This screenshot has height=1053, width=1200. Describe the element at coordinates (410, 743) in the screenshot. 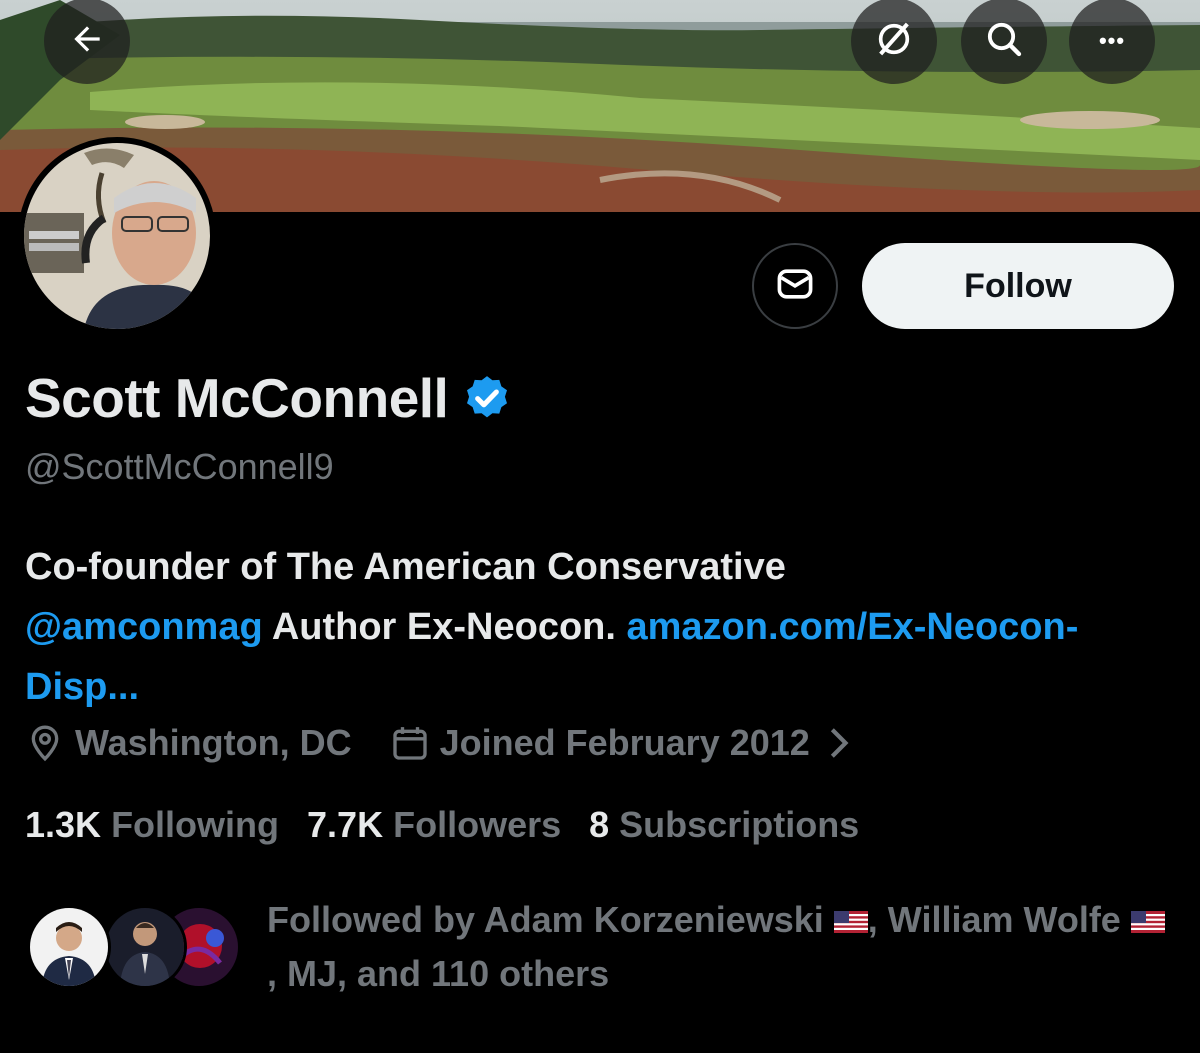

I see `calendar-icon` at that location.